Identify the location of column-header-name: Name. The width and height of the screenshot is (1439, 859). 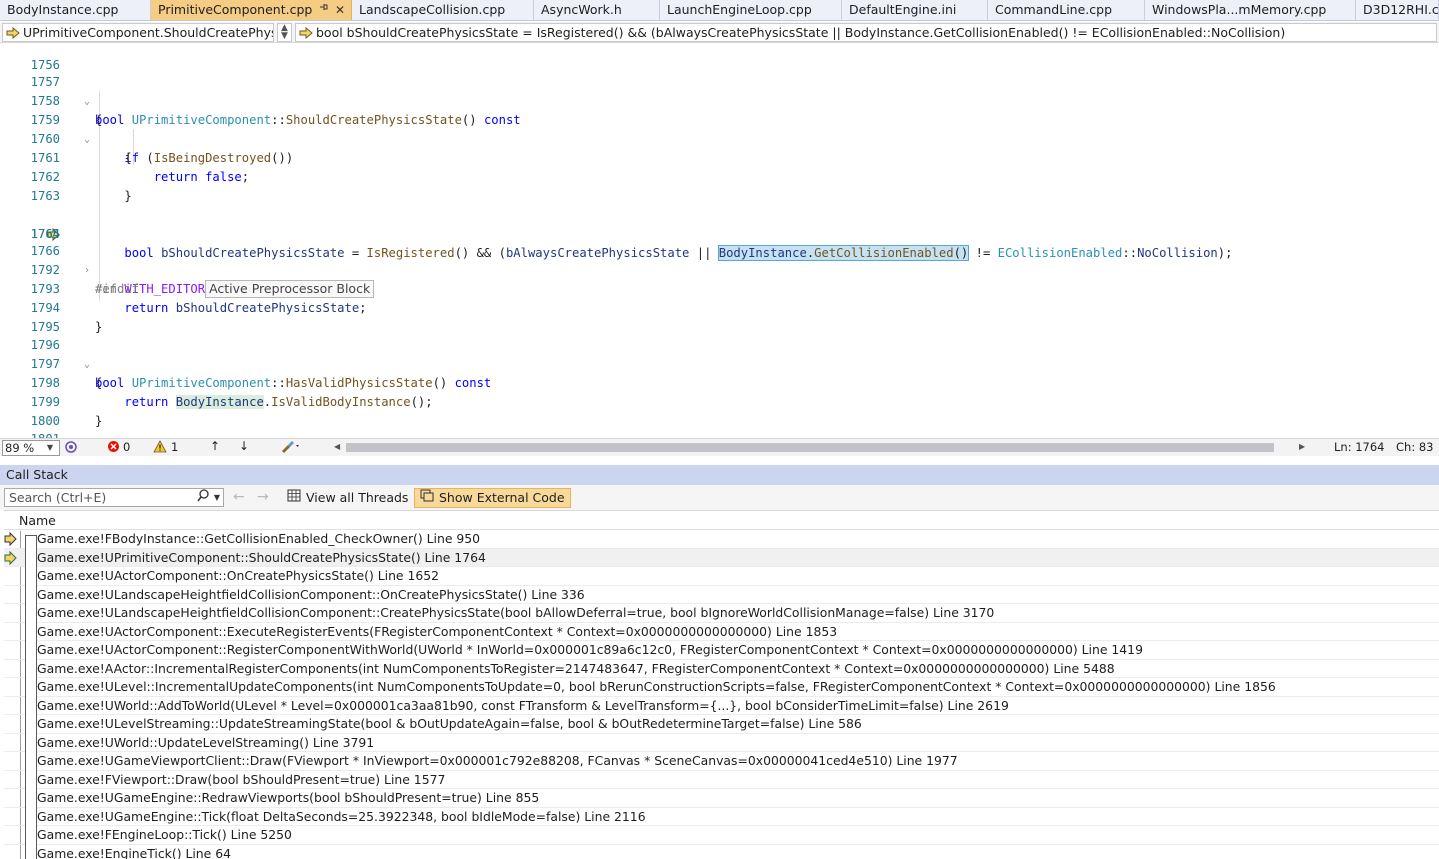
(37, 520).